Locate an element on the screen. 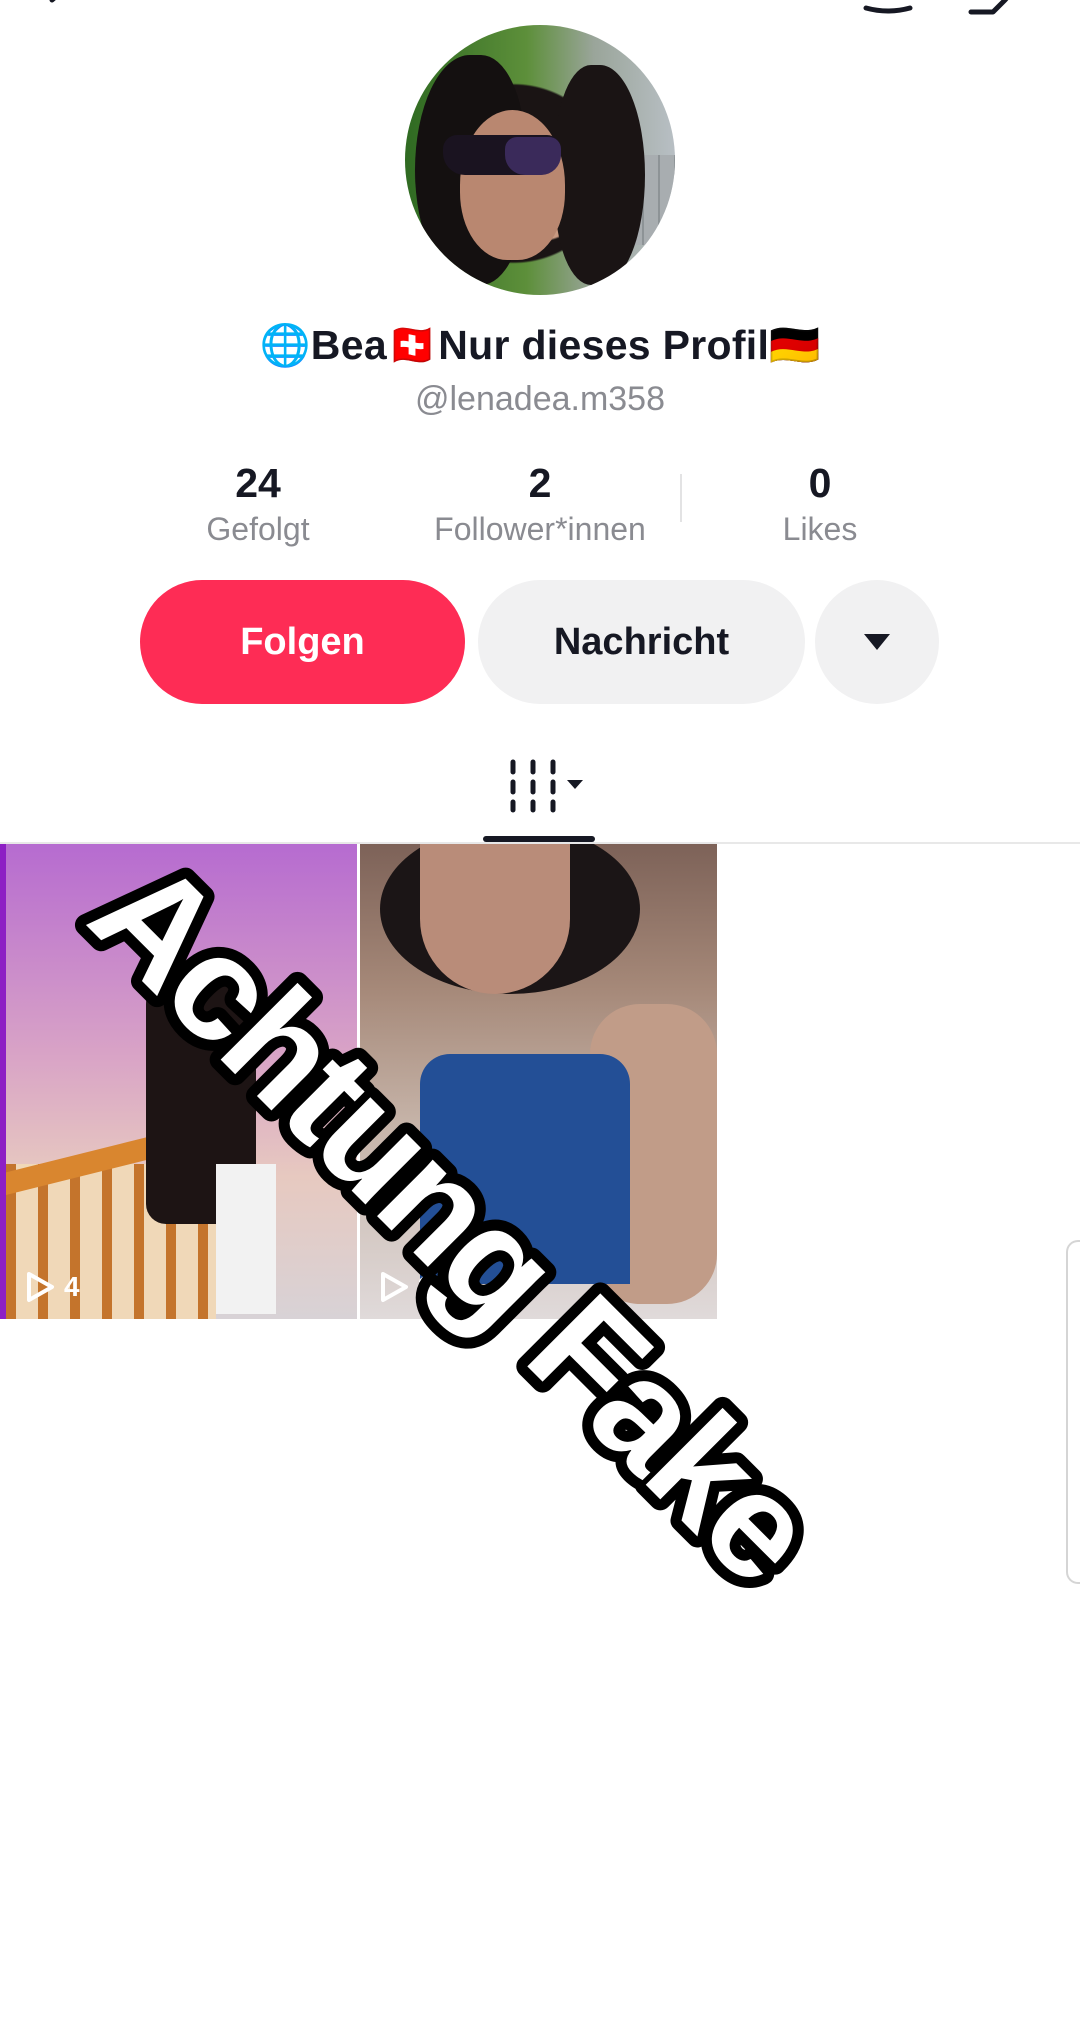 The height and width of the screenshot is (2032, 1080). share-icon is located at coordinates (995, 11).